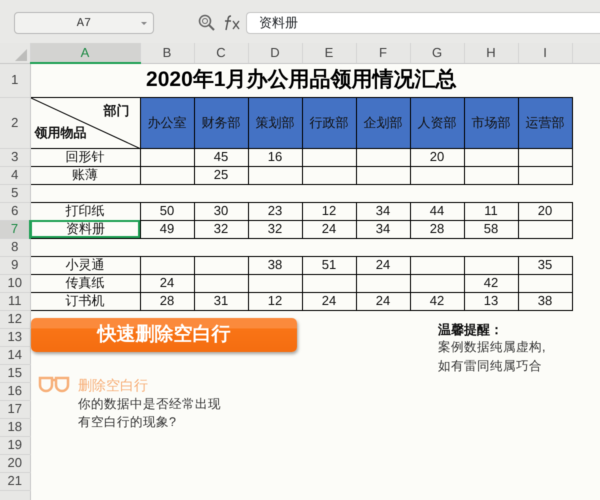  Describe the element at coordinates (15, 265) in the screenshot. I see `row-header: 9` at that location.